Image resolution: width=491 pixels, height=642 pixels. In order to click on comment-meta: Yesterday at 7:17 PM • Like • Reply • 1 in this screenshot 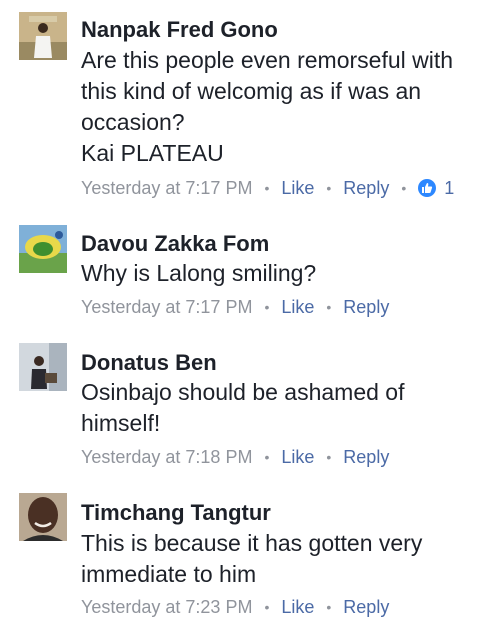, I will do `click(267, 188)`.